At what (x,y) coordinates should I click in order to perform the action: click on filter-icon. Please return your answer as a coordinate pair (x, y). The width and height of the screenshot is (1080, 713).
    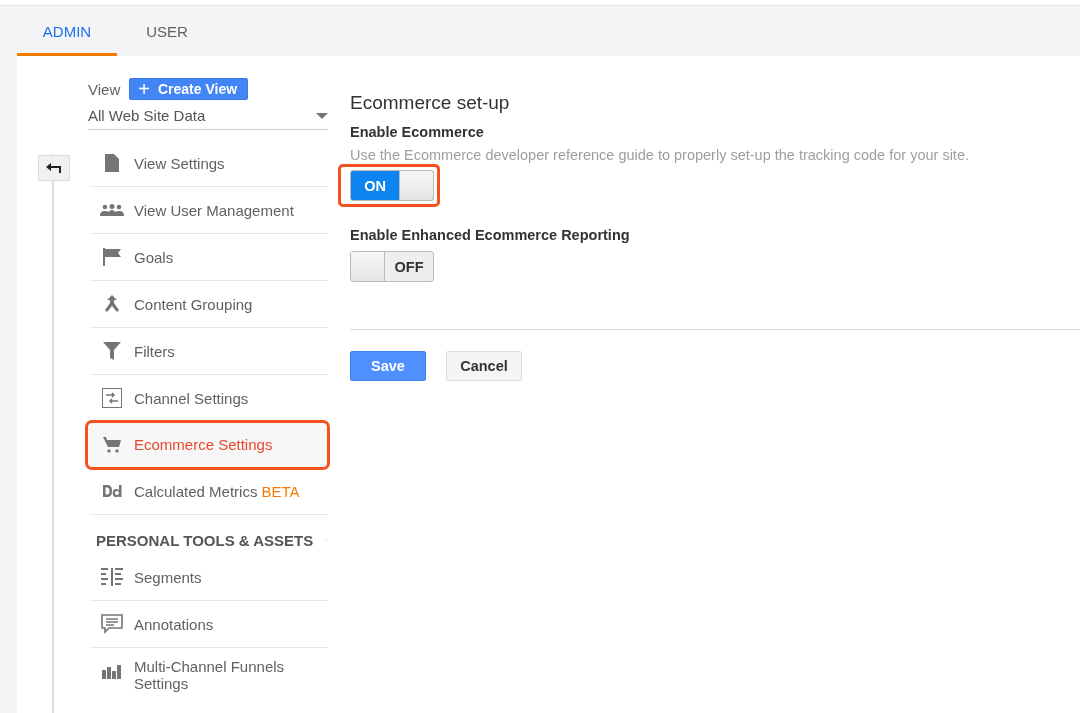
    Looking at the image, I should click on (112, 351).